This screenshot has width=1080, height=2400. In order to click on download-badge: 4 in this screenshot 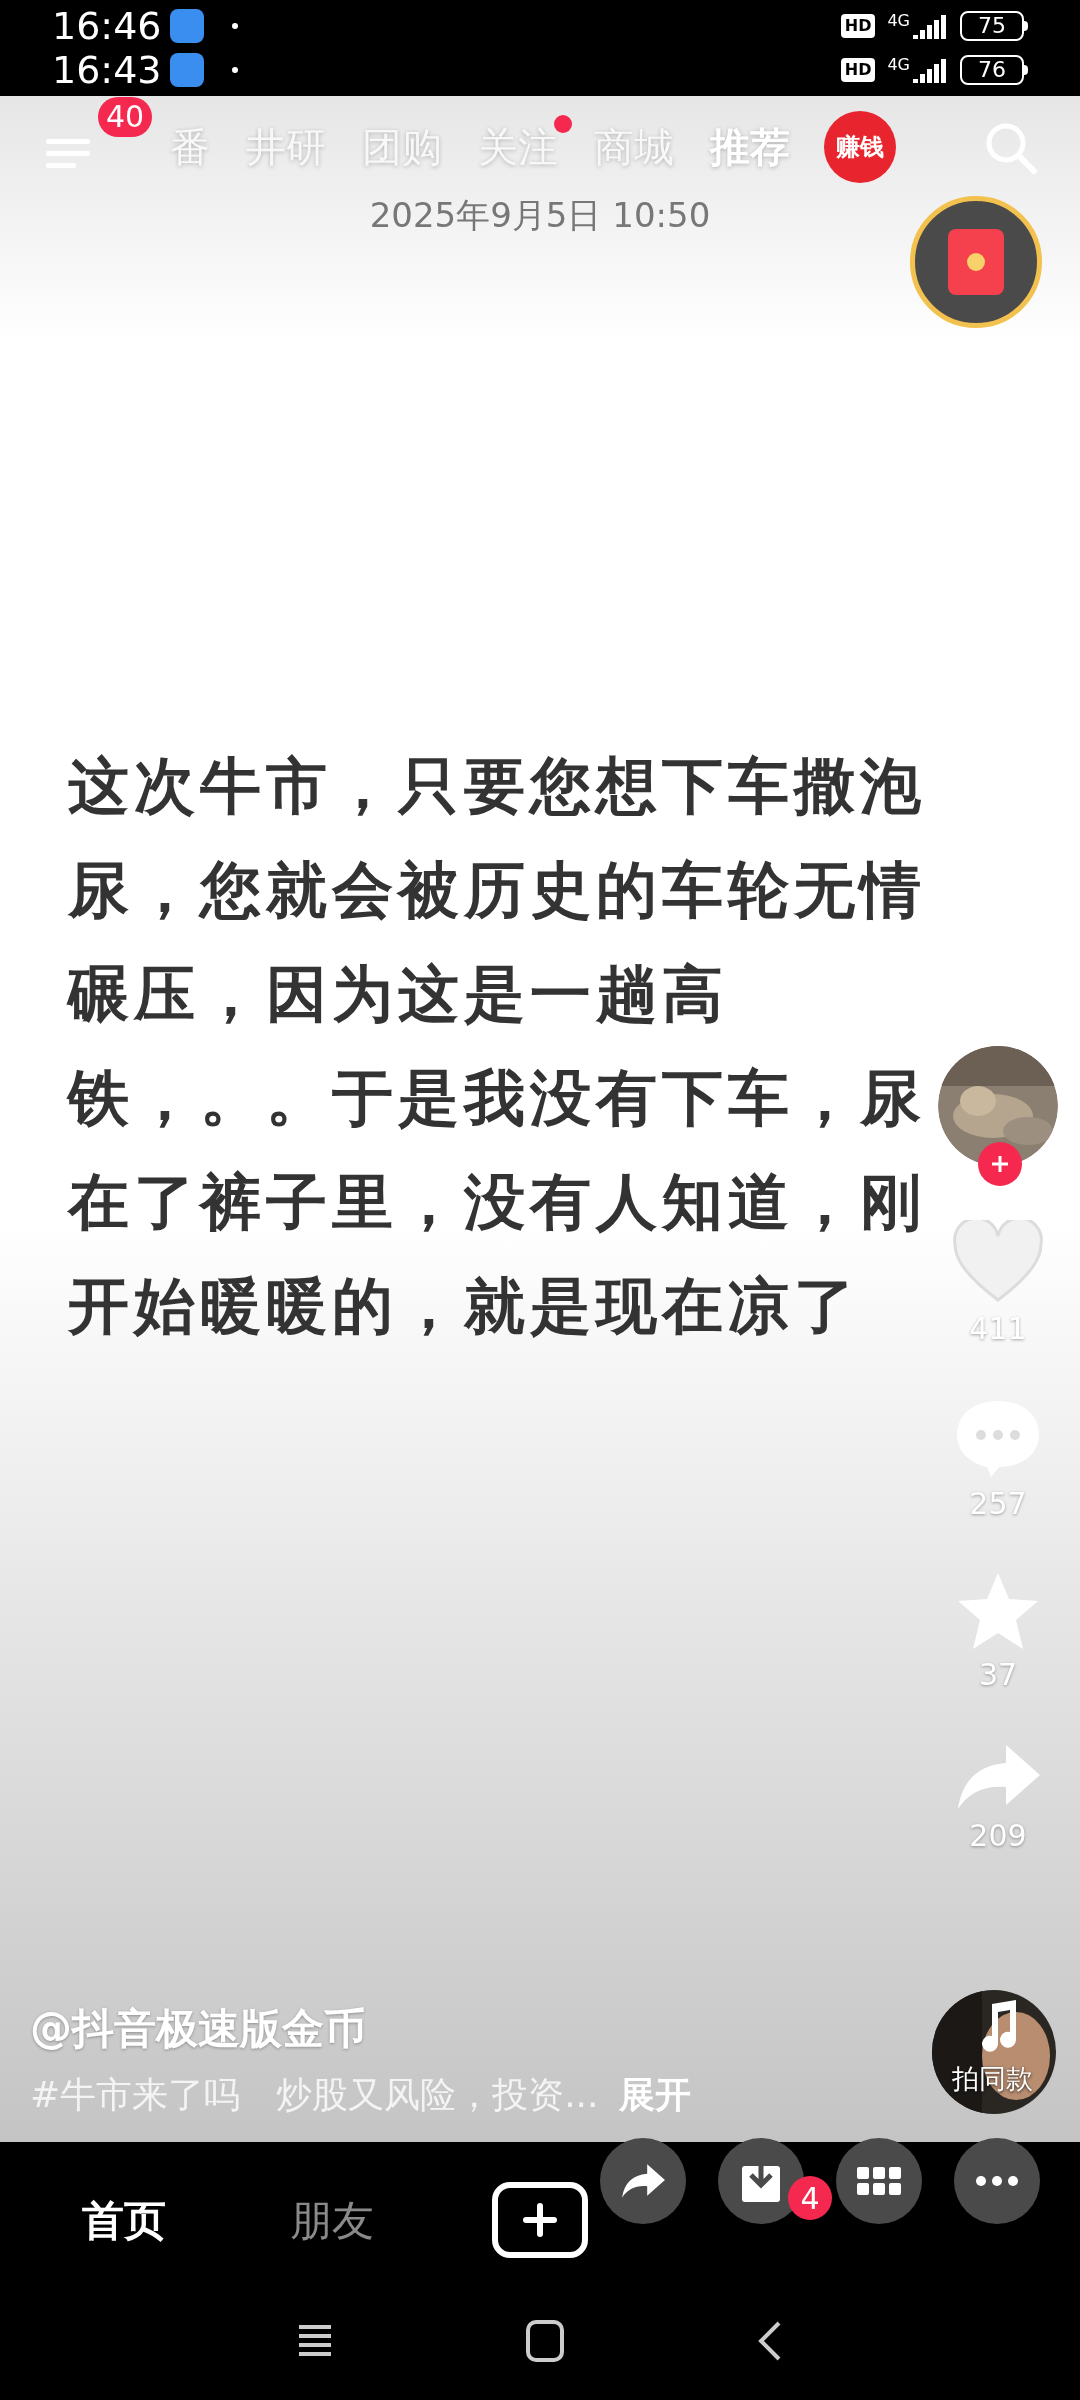, I will do `click(810, 2198)`.